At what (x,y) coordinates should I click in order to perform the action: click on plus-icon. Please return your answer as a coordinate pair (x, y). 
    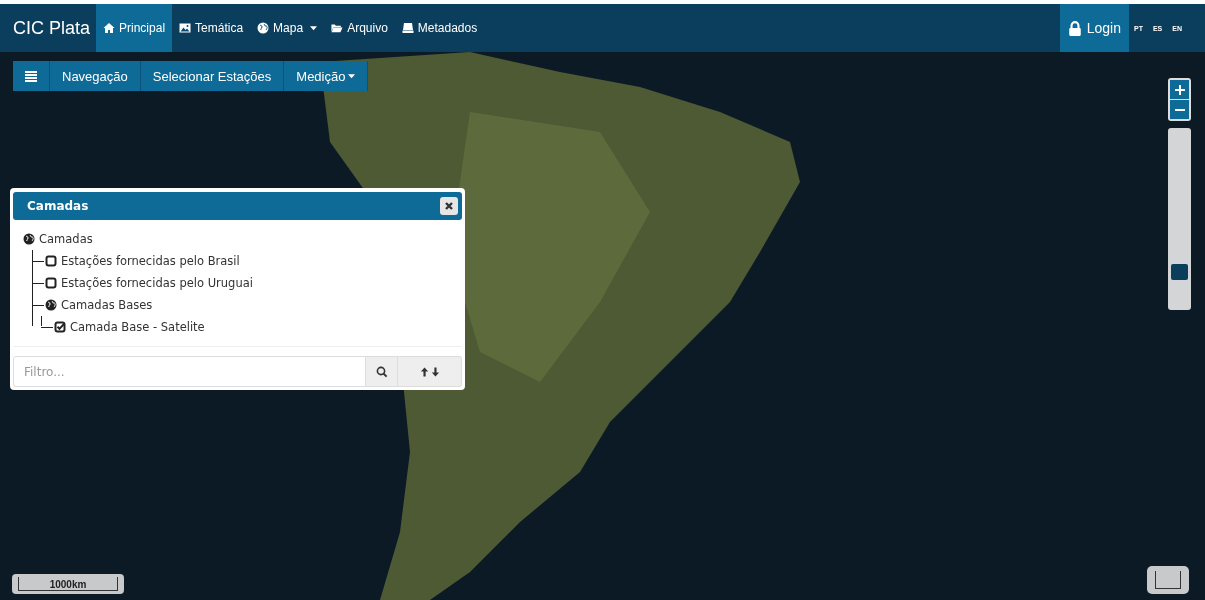
    Looking at the image, I should click on (1179, 89).